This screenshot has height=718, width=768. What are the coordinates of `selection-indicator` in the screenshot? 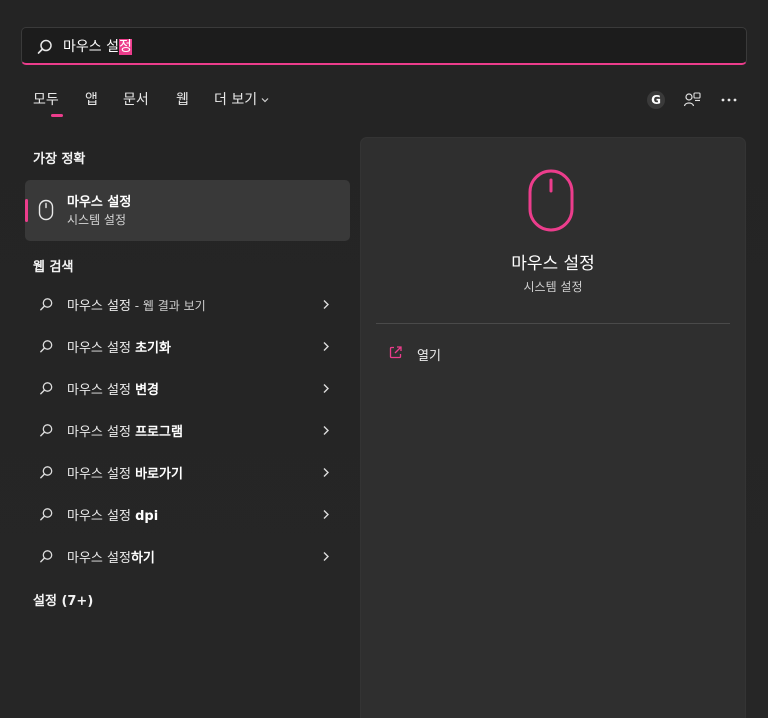 It's located at (26, 210).